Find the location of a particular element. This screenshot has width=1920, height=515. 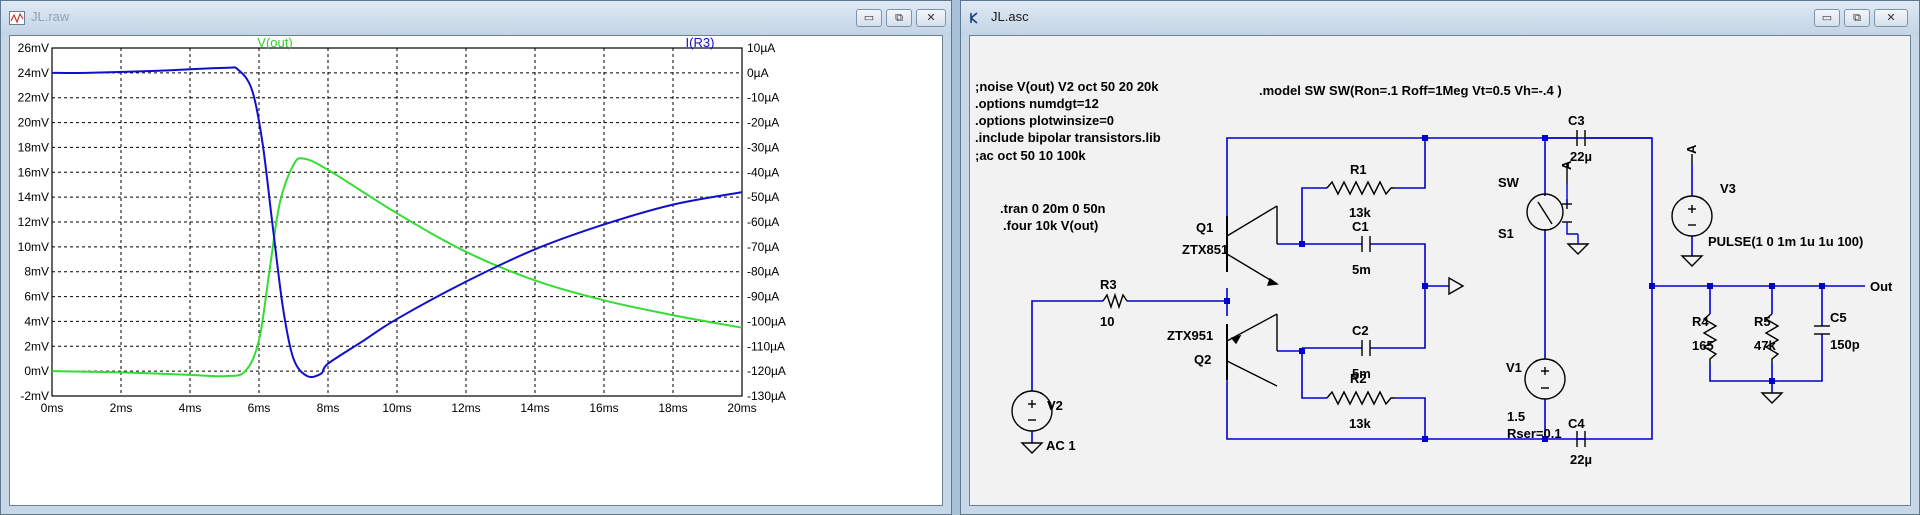

schematic-window-title: JL.asc is located at coordinates (1010, 16).